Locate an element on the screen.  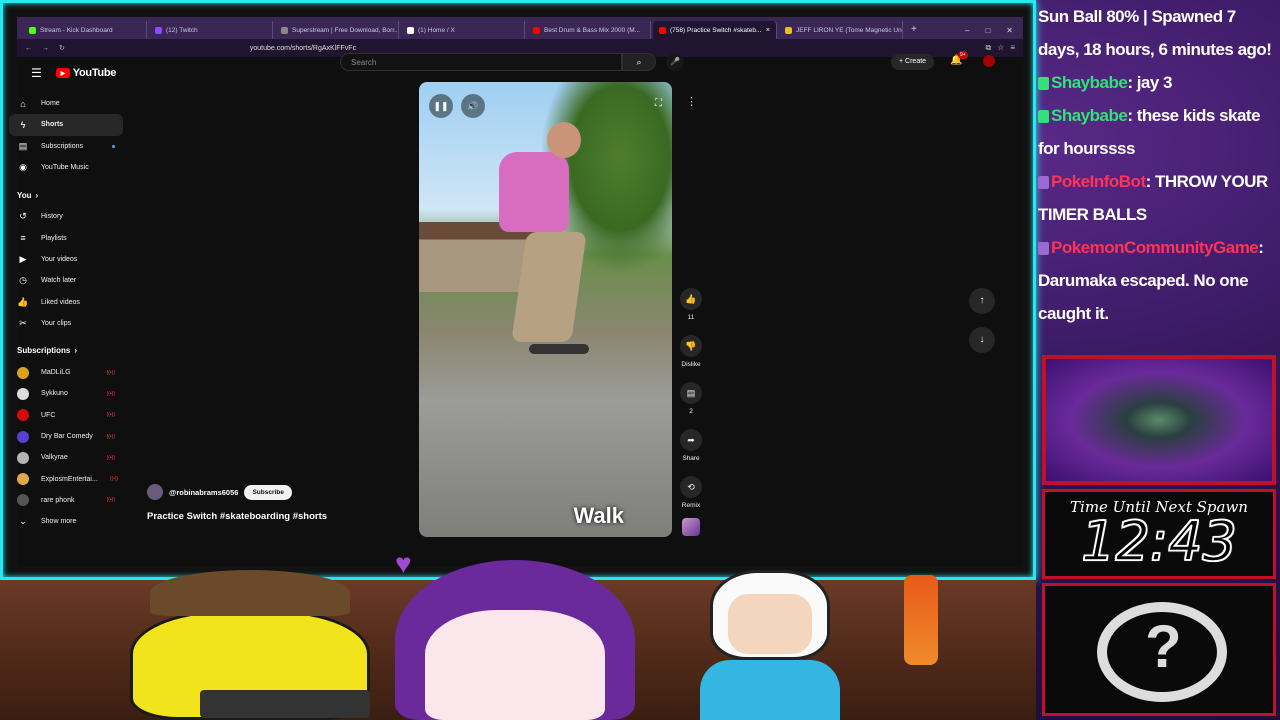
subscription-item: ExplosmEntertai... ((•)) is located at coordinates (66, 478).